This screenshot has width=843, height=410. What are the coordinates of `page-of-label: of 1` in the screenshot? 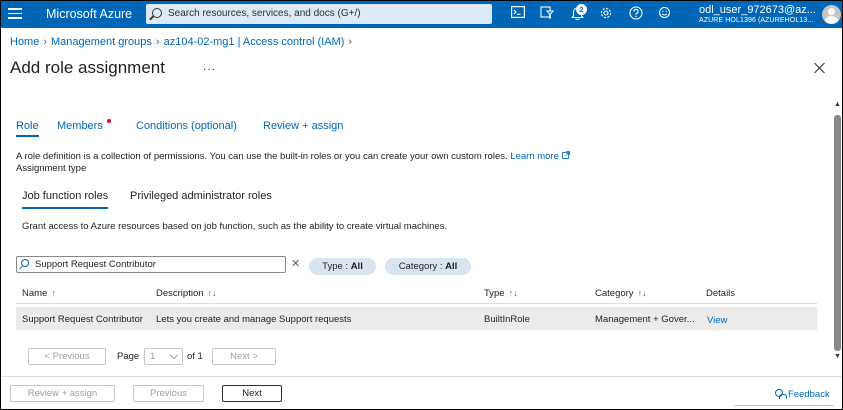 It's located at (195, 356).